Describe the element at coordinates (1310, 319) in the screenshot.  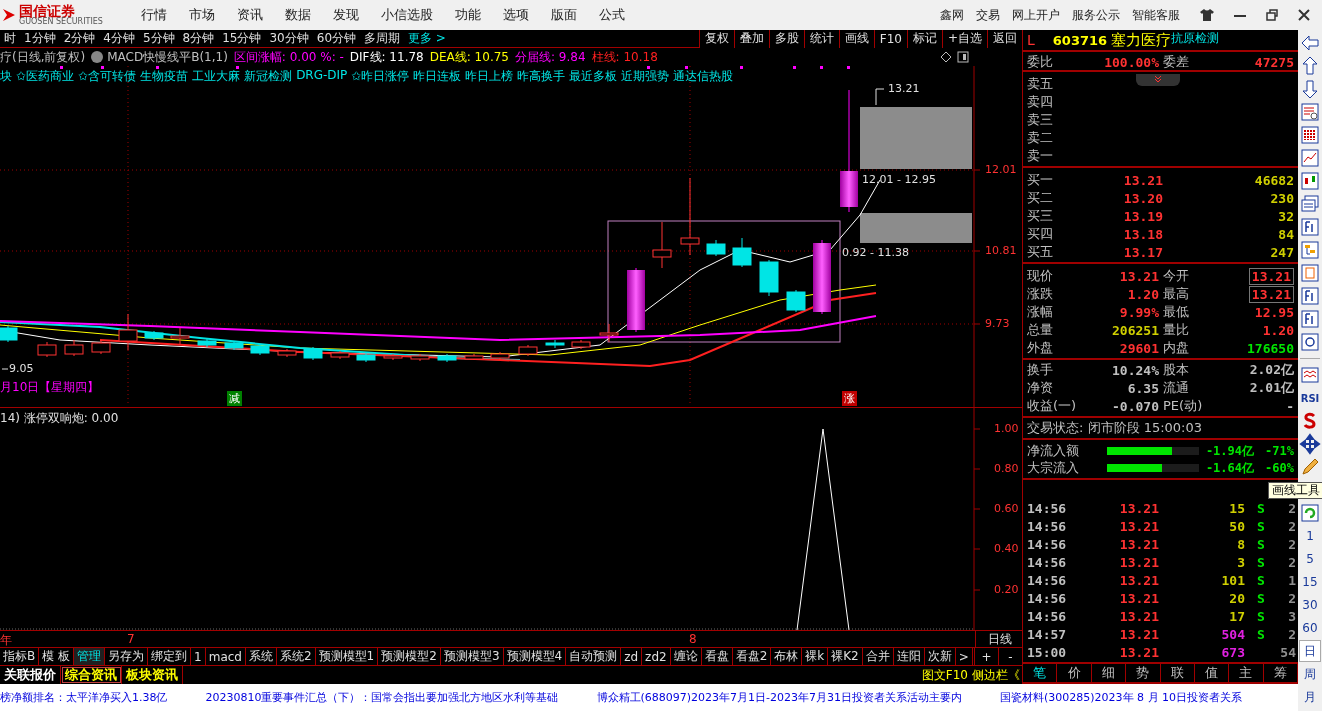
I see `fx-box-icon` at that location.